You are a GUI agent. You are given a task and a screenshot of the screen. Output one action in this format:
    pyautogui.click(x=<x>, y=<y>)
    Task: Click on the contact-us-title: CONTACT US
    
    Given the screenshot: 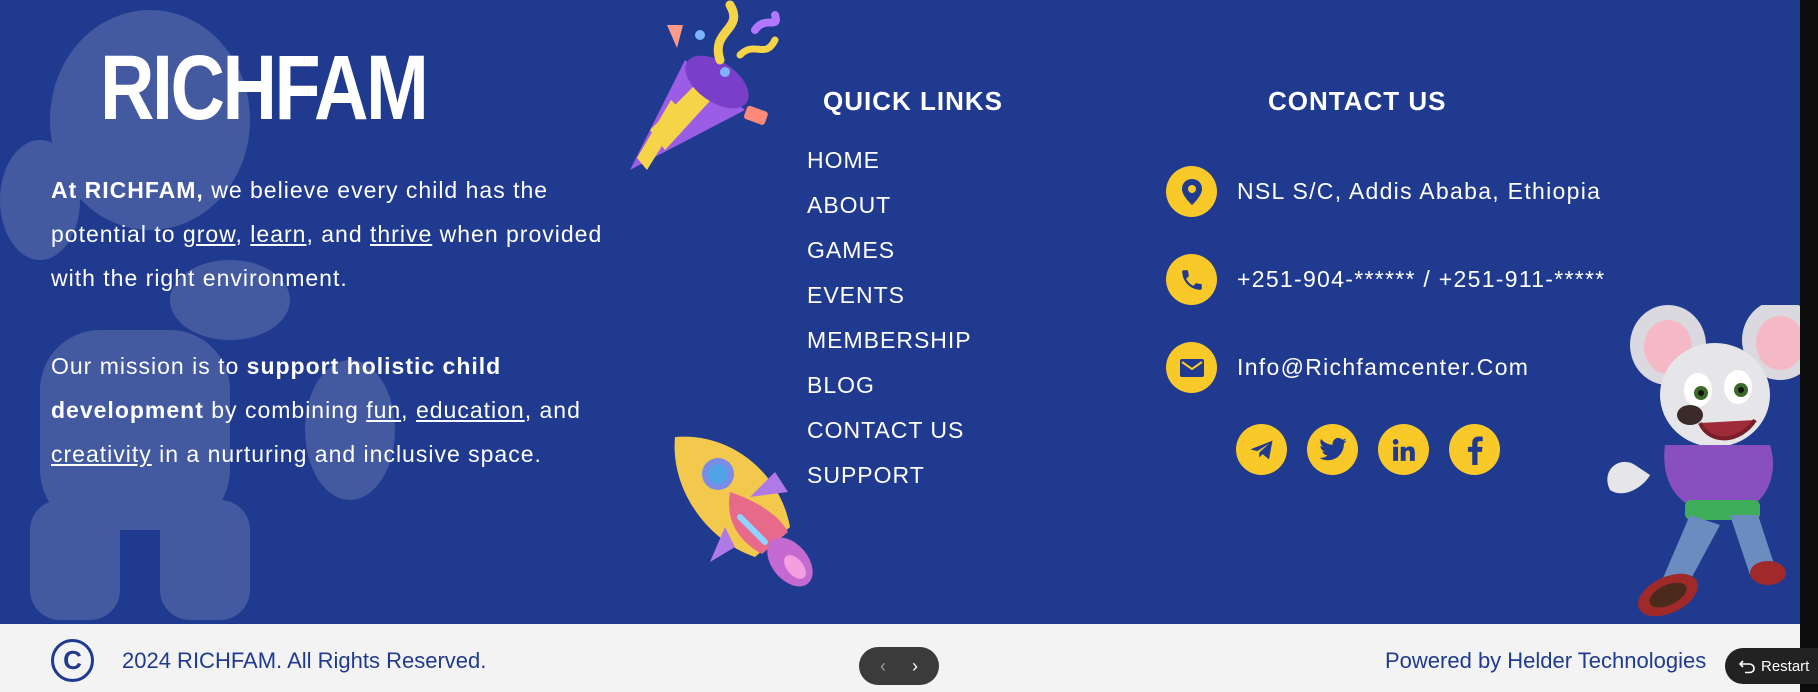 What is the action you would take?
    pyautogui.click(x=1357, y=101)
    